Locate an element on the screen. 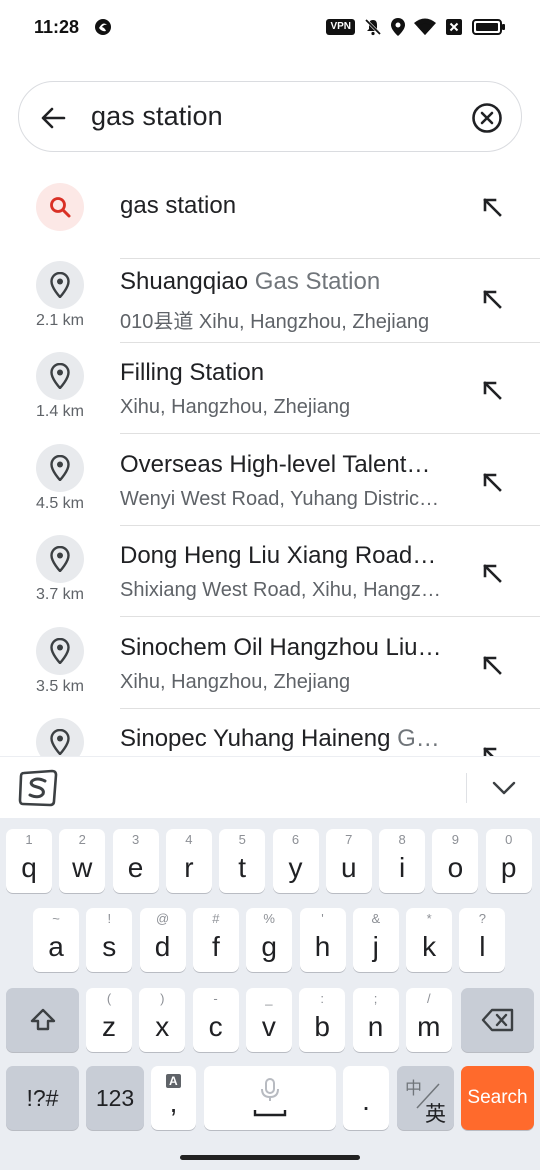 The image size is (540, 1170). space-key is located at coordinates (270, 1098).